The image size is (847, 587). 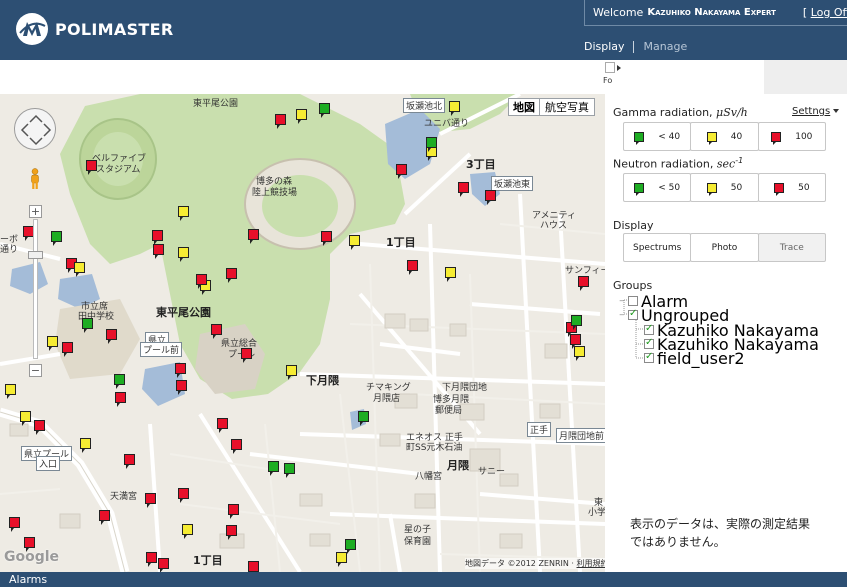 I want to click on photo-button: Photo, so click(x=724, y=247).